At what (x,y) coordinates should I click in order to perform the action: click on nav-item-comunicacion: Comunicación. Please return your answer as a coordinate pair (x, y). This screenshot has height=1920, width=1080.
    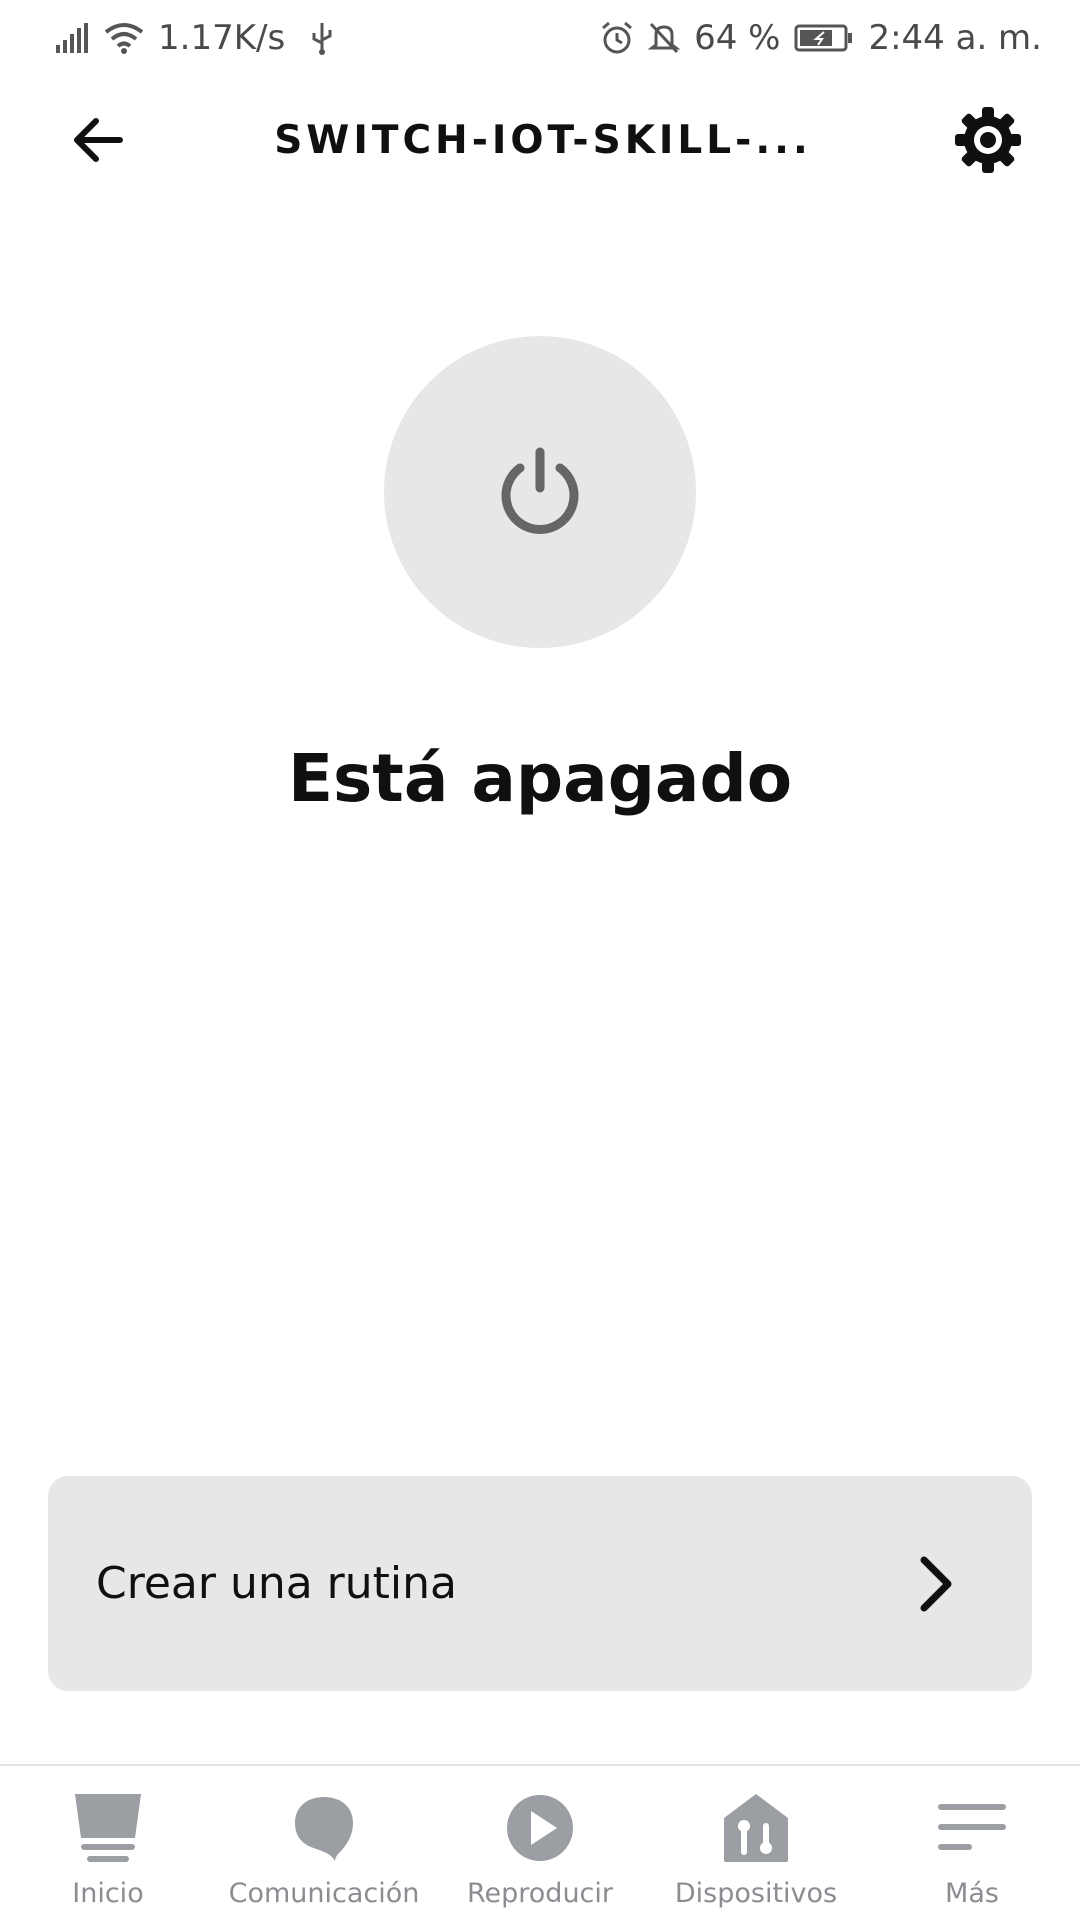
    Looking at the image, I should click on (324, 1843).